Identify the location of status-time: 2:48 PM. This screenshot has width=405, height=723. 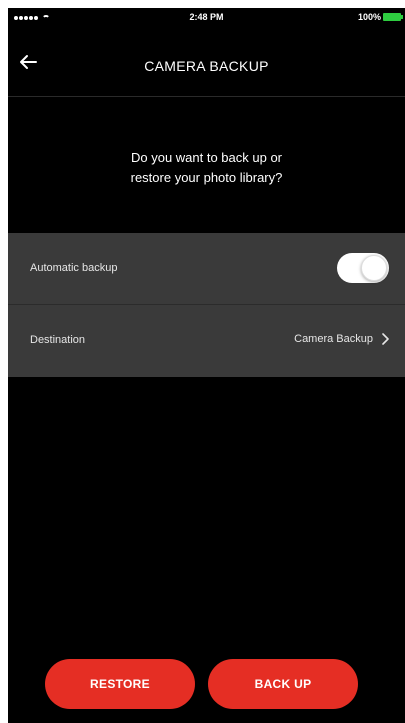
(206, 17).